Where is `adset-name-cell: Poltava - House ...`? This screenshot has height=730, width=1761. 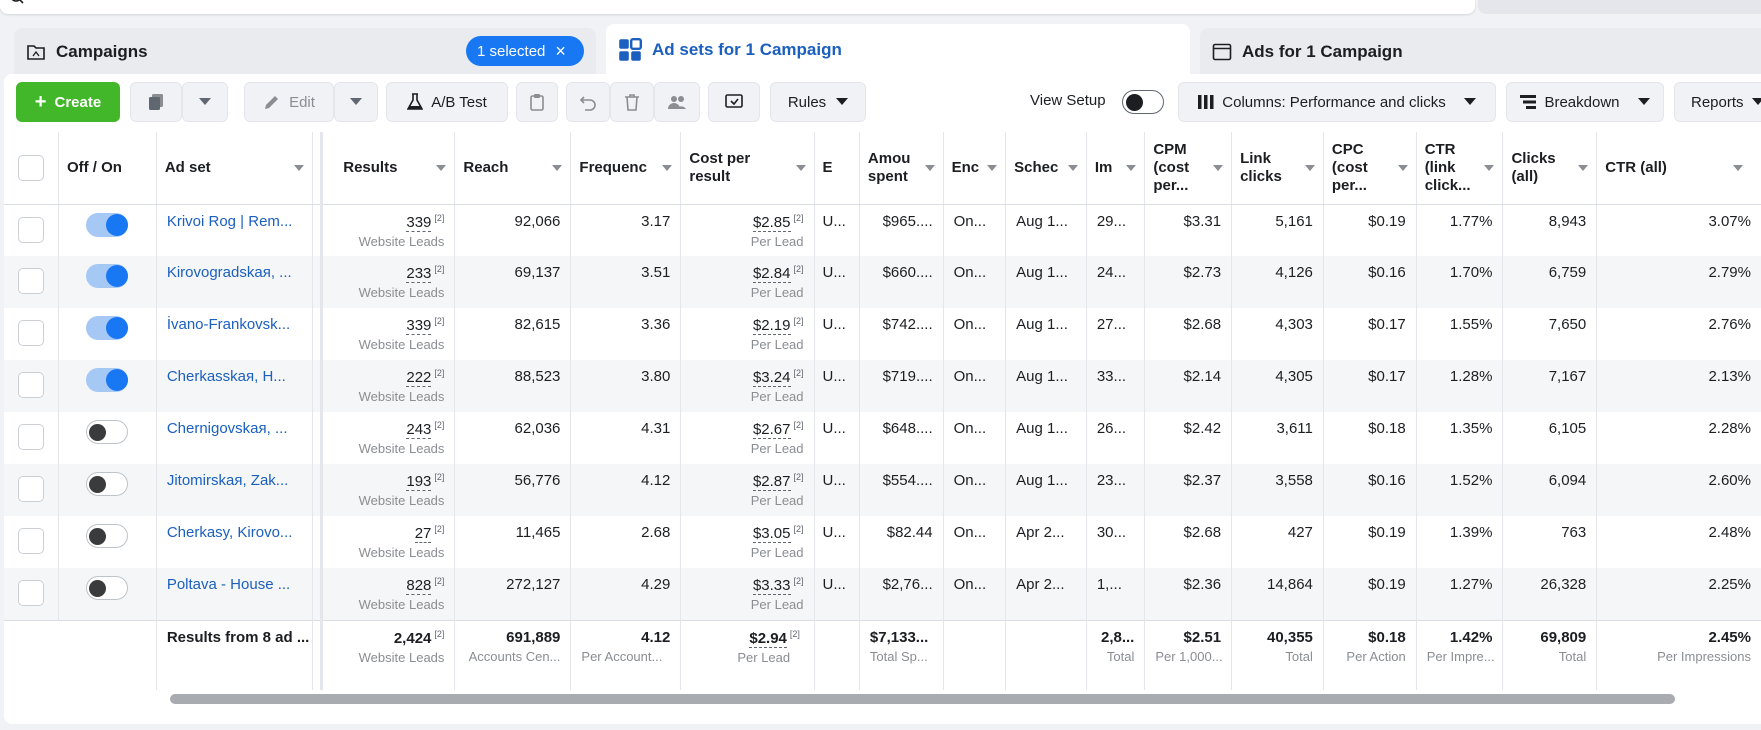
adset-name-cell: Poltava - House ... is located at coordinates (235, 594).